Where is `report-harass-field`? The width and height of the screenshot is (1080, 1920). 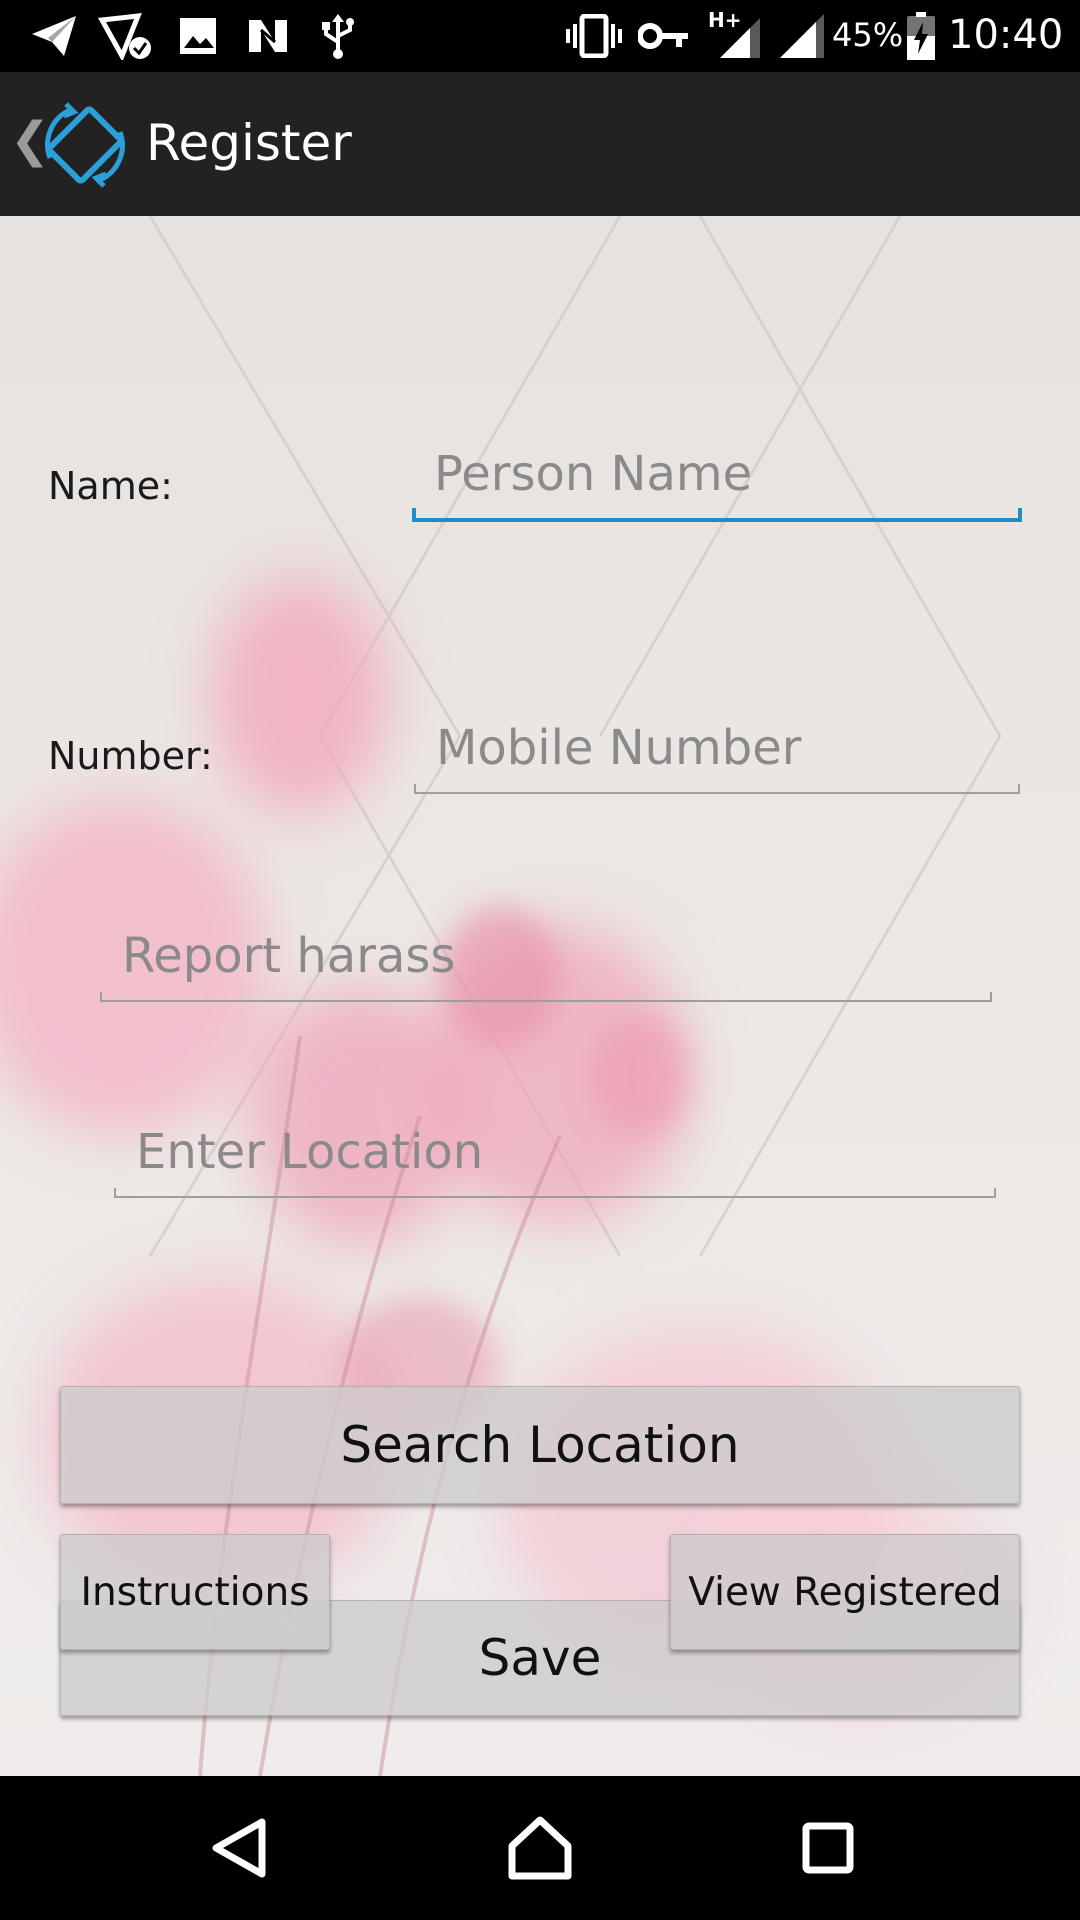 report-harass-field is located at coordinates (546, 961).